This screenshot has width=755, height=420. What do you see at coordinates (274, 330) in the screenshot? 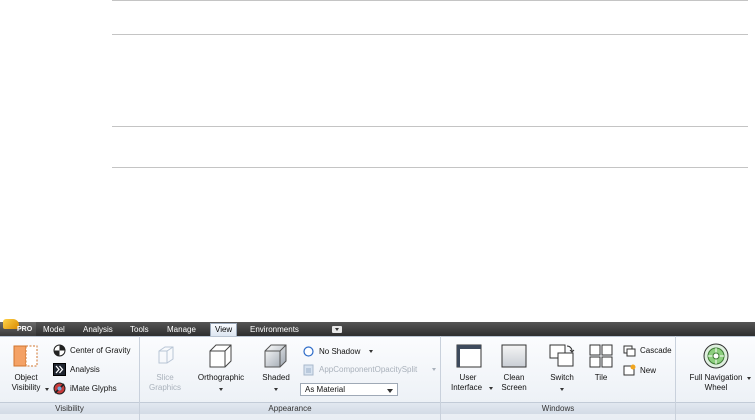
I see `tab-environments: Environments` at bounding box center [274, 330].